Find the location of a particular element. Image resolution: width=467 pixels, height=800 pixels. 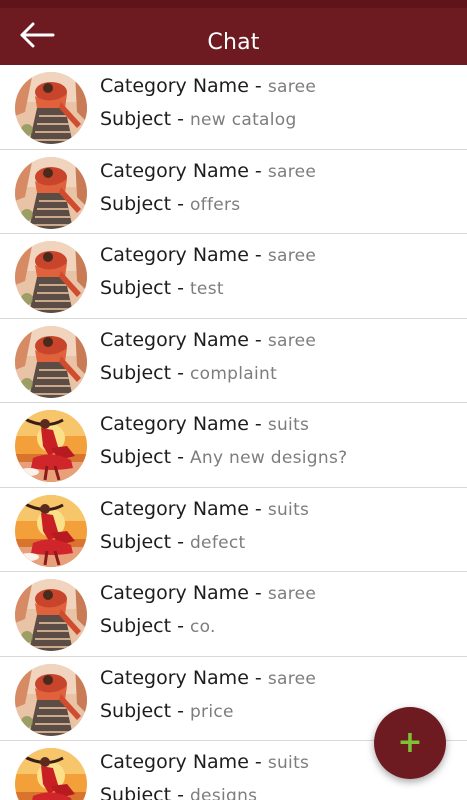

status-bar is located at coordinates (233, 4).